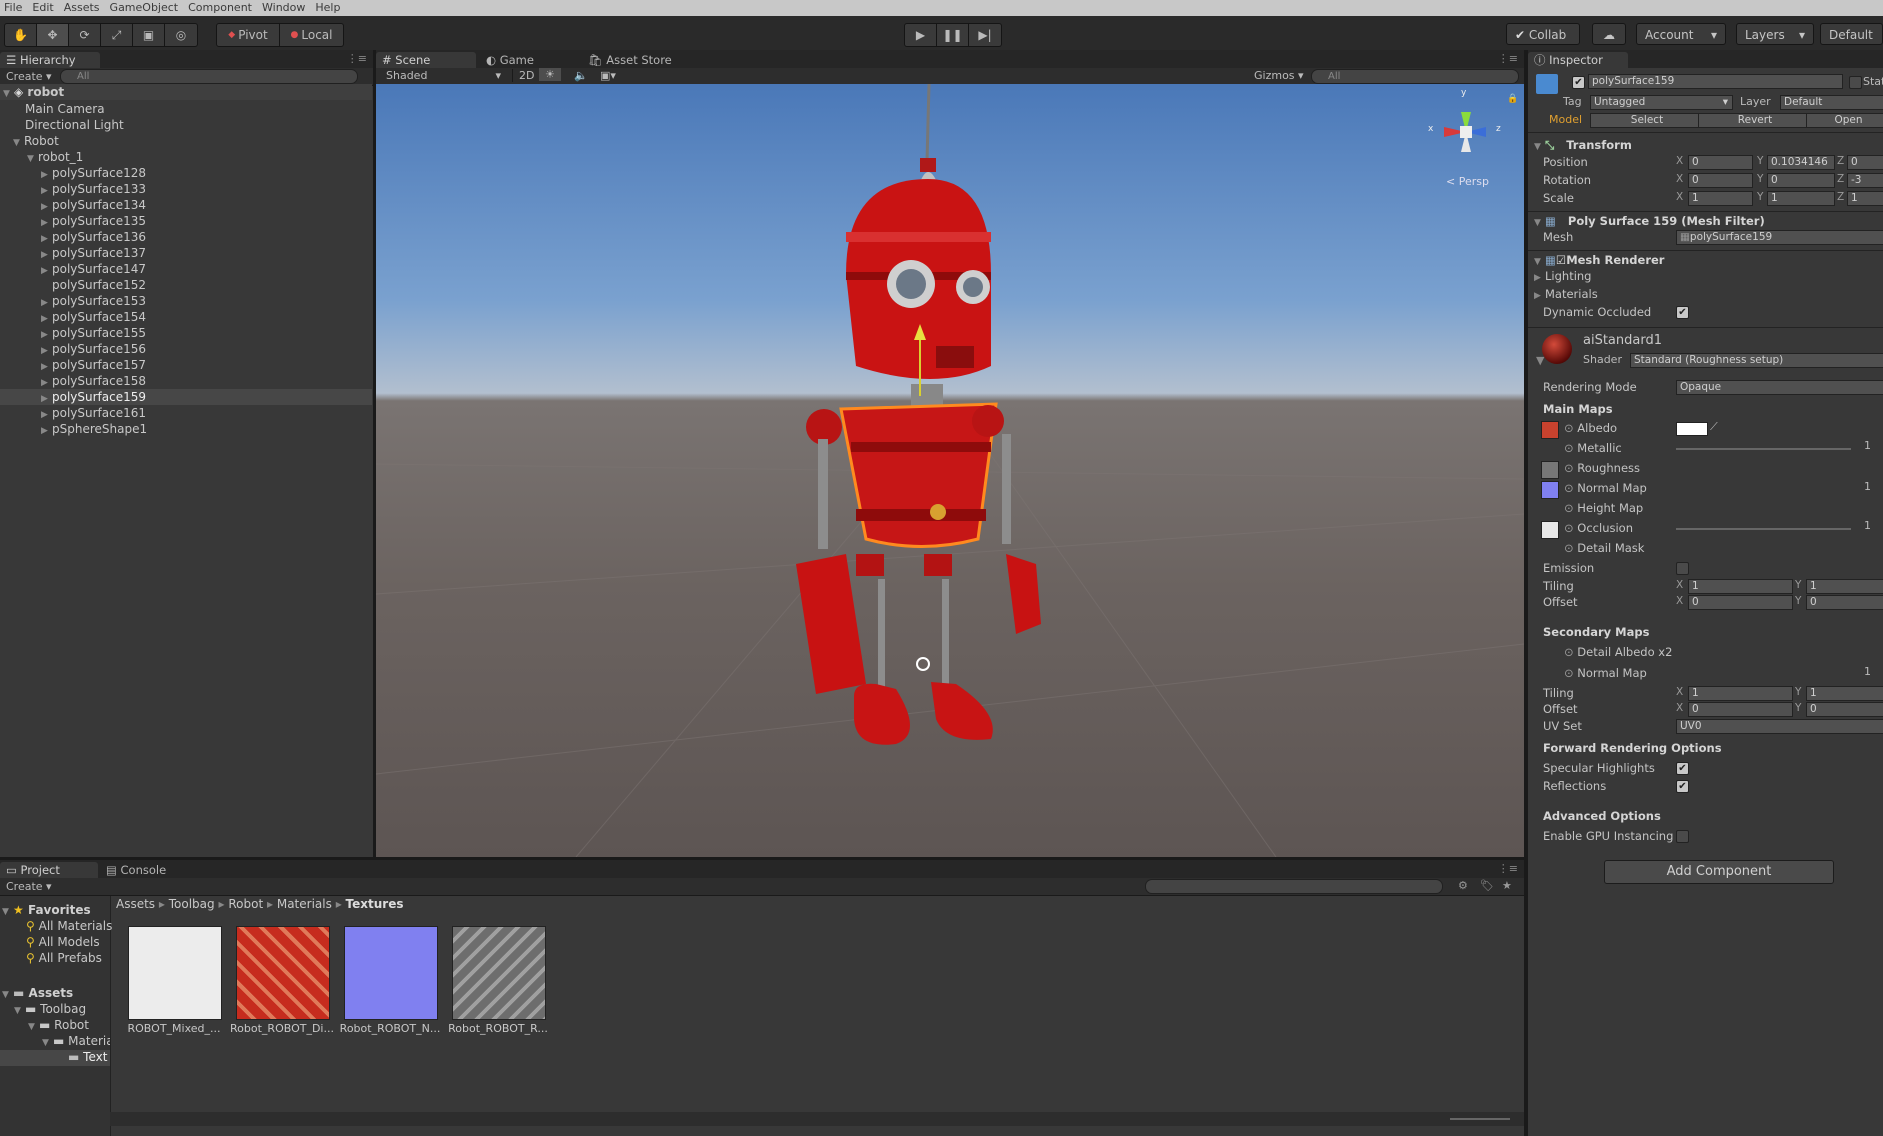  Describe the element at coordinates (1740, 693) in the screenshot. I see `tiling2-x-field: 1` at that location.